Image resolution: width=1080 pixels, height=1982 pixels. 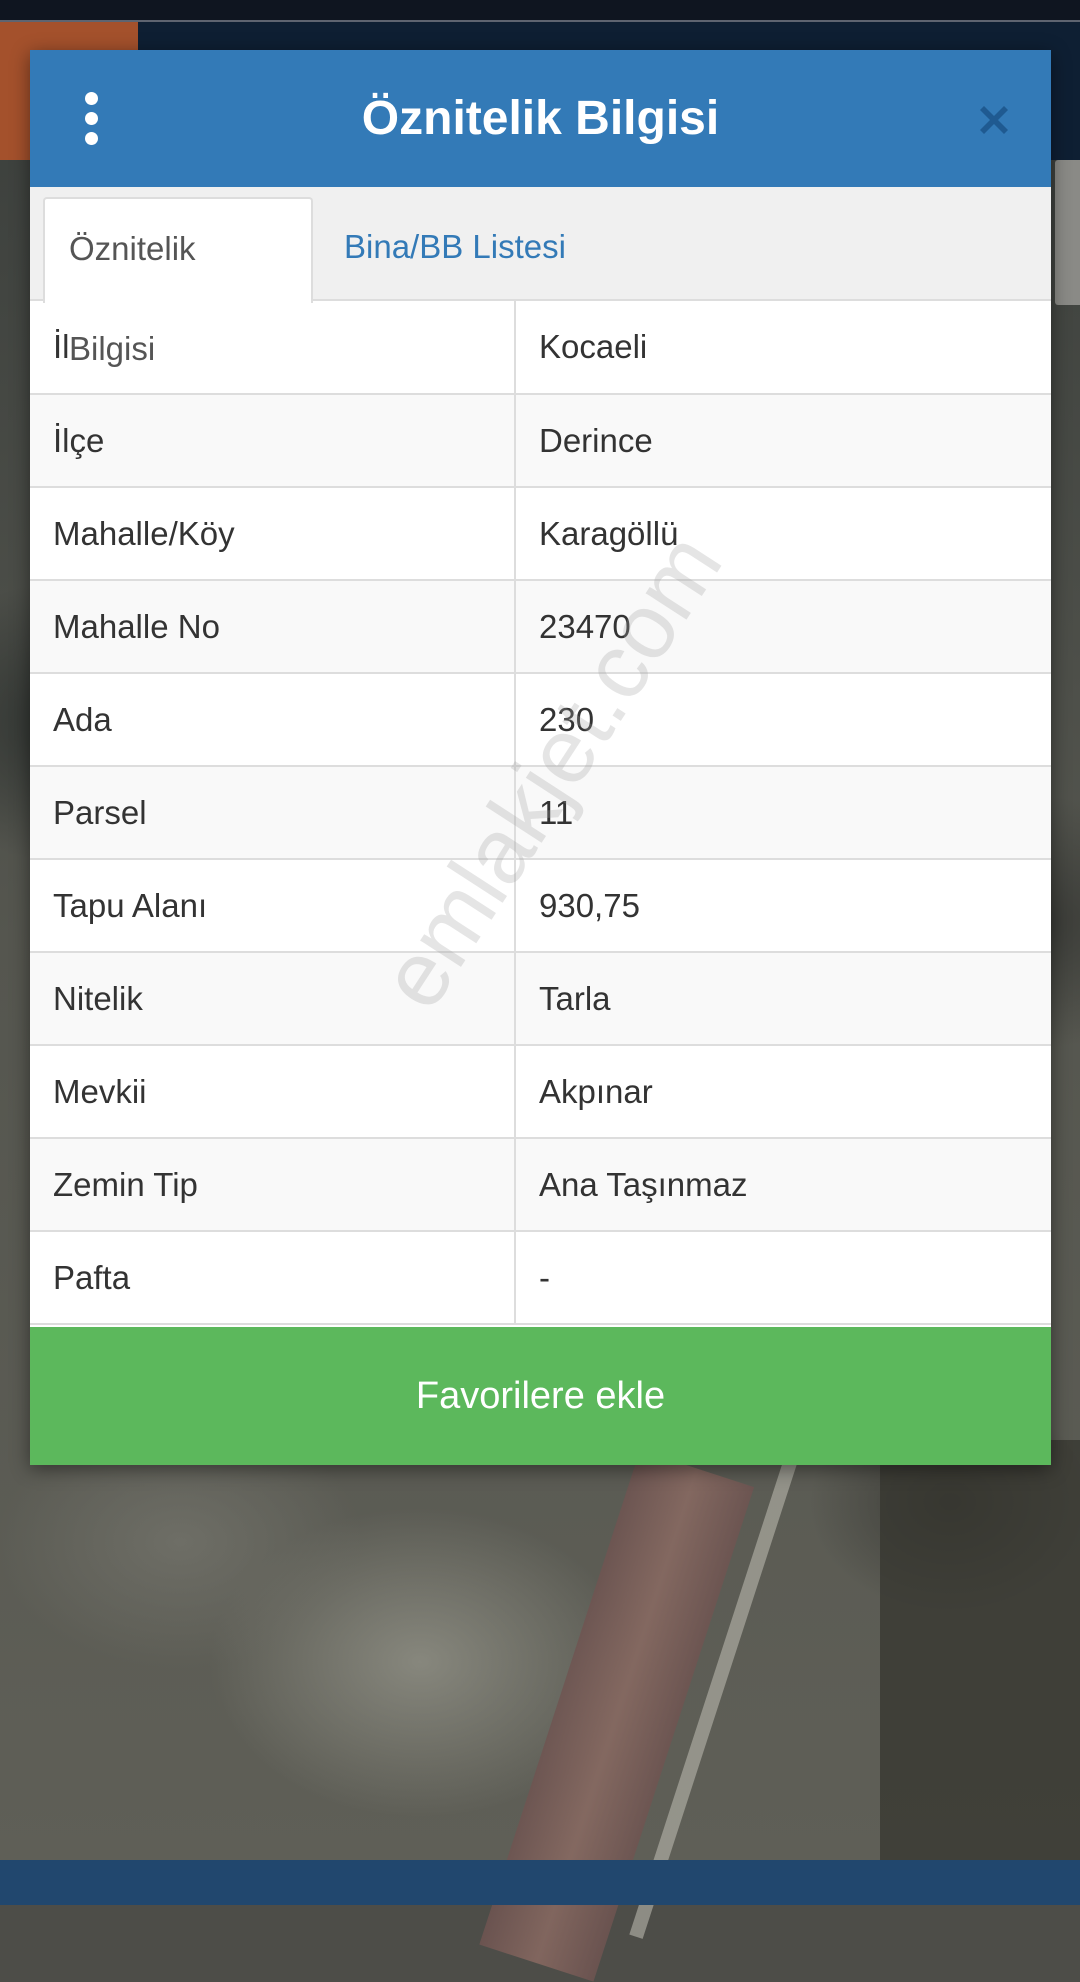 What do you see at coordinates (980, 1650) in the screenshot?
I see `map-dark-area` at bounding box center [980, 1650].